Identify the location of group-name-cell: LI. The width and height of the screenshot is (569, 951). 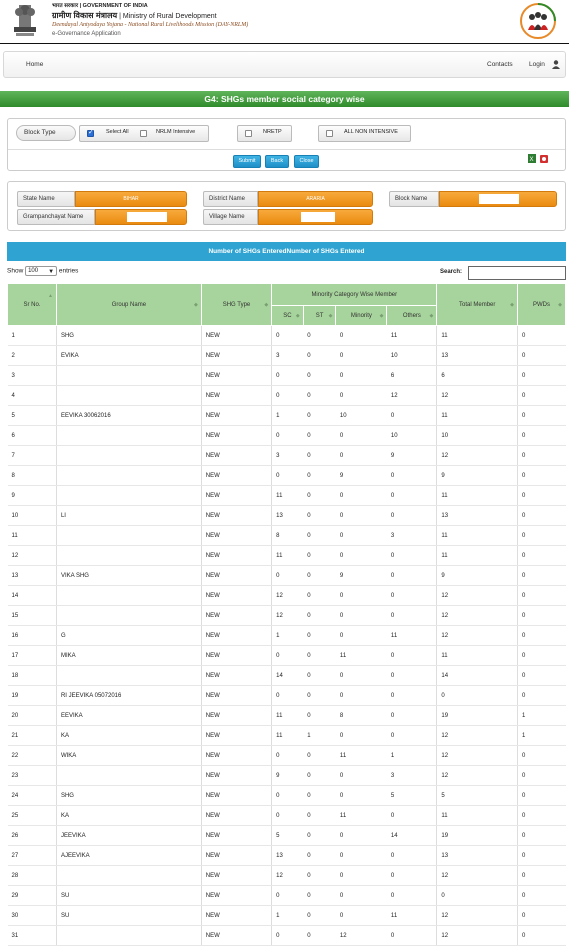
(129, 515).